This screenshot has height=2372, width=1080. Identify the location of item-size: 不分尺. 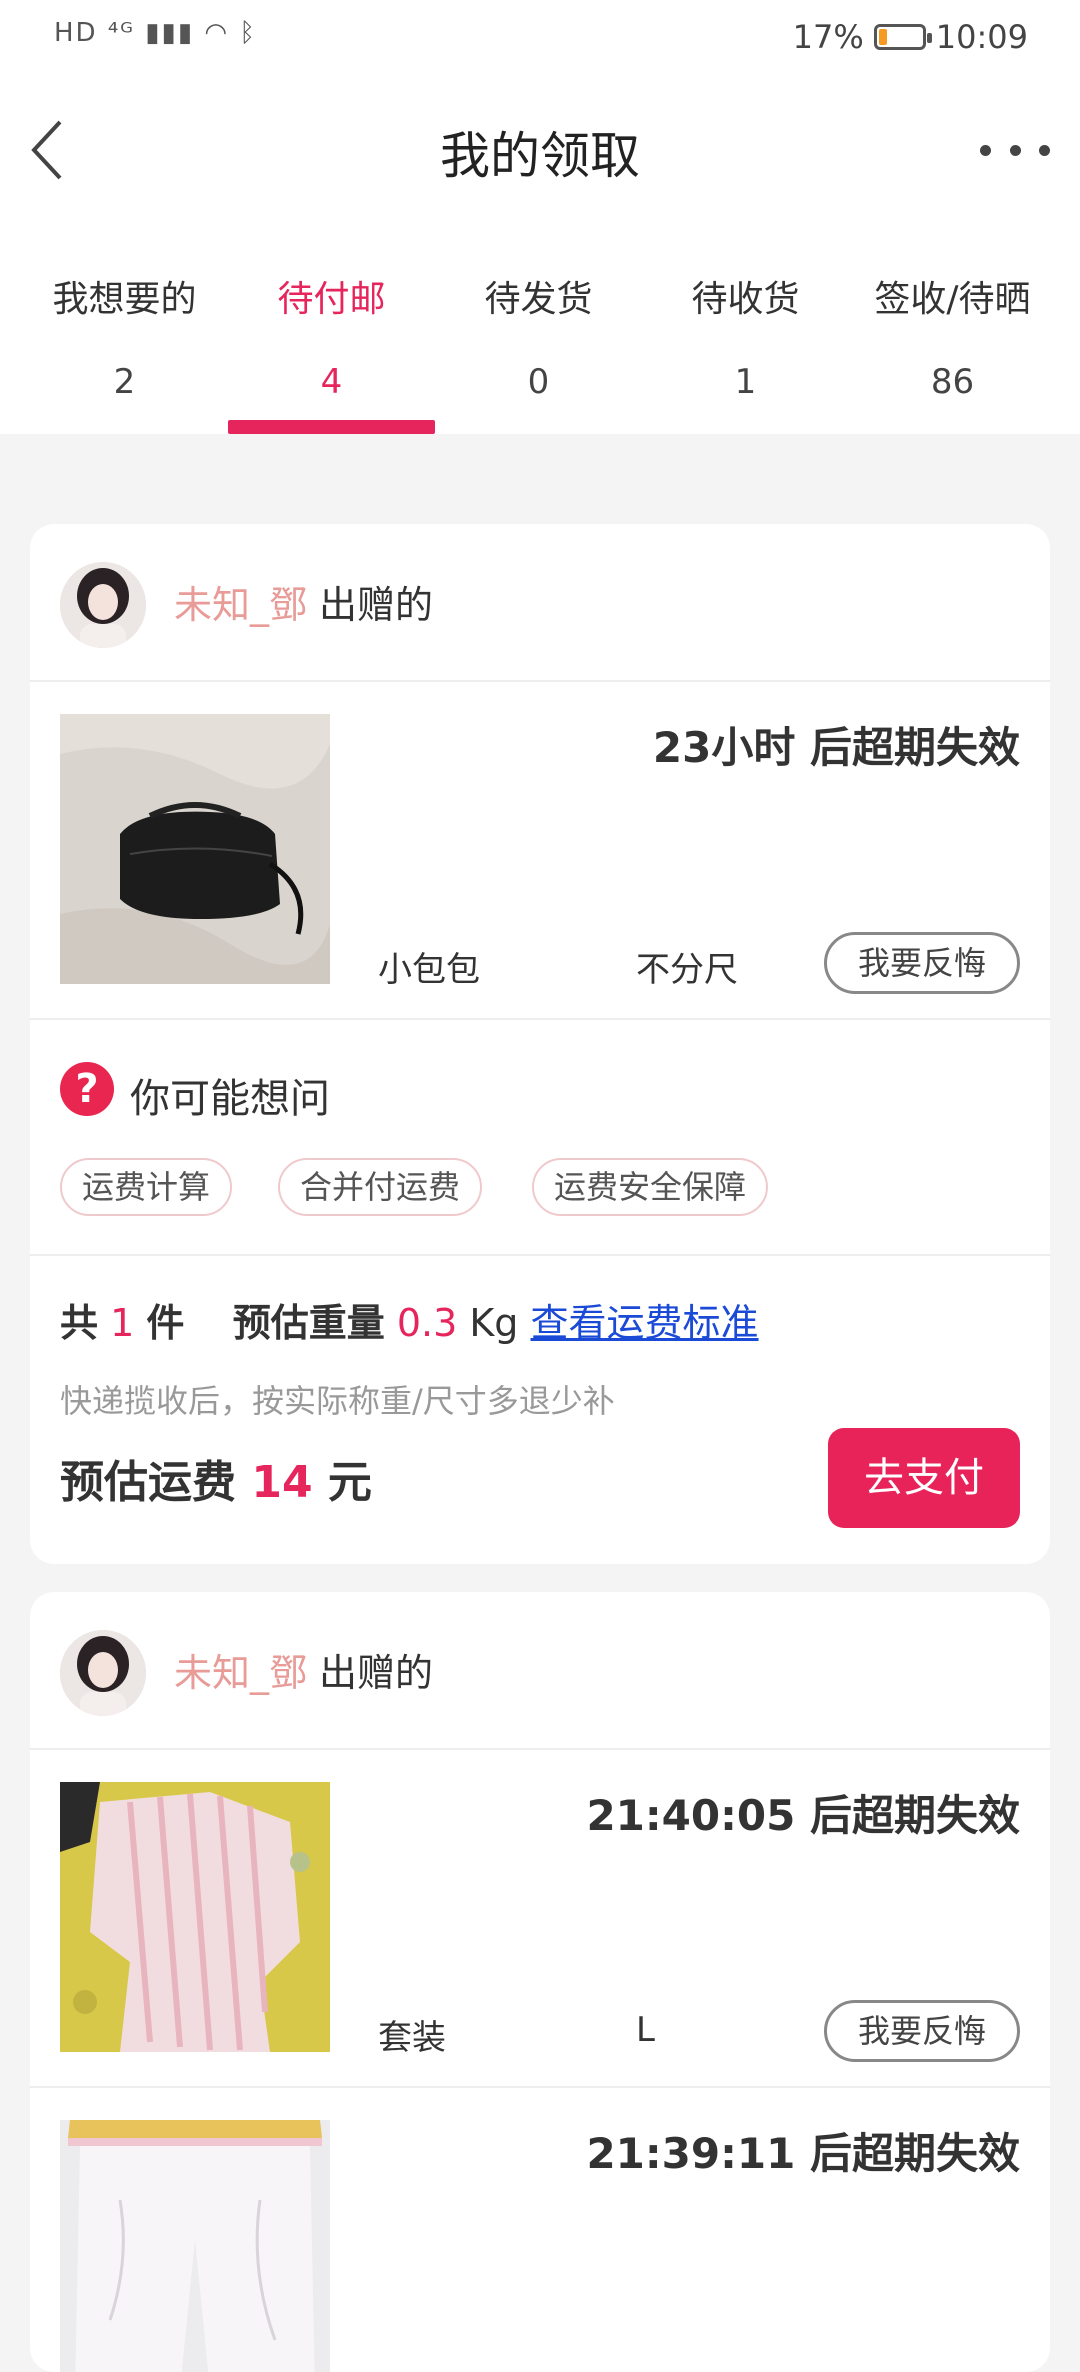
(687, 970).